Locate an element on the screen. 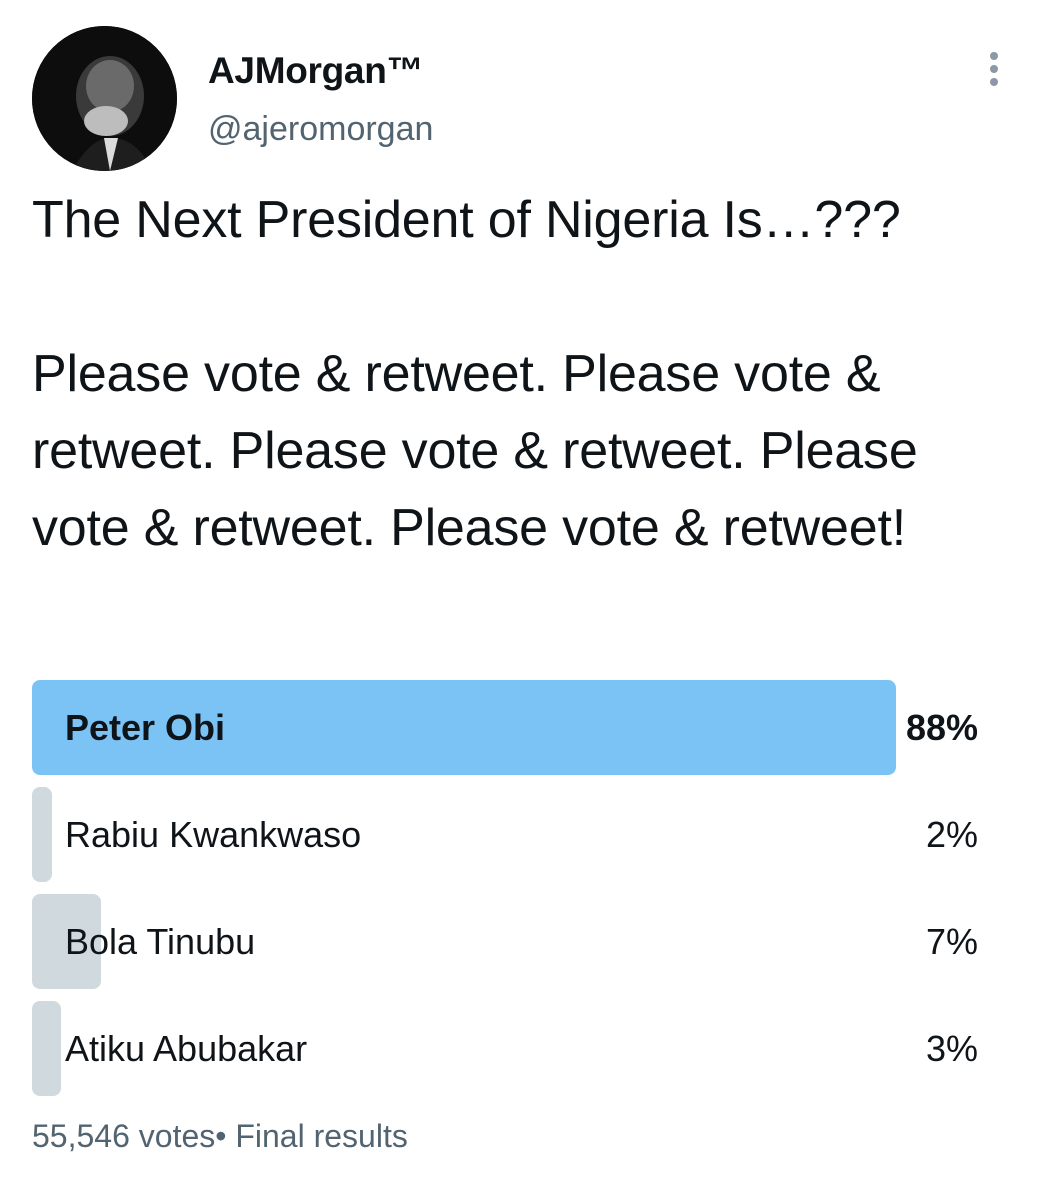 This screenshot has height=1200, width=1047. poll-option-label: Peter Obi is located at coordinates (145, 727).